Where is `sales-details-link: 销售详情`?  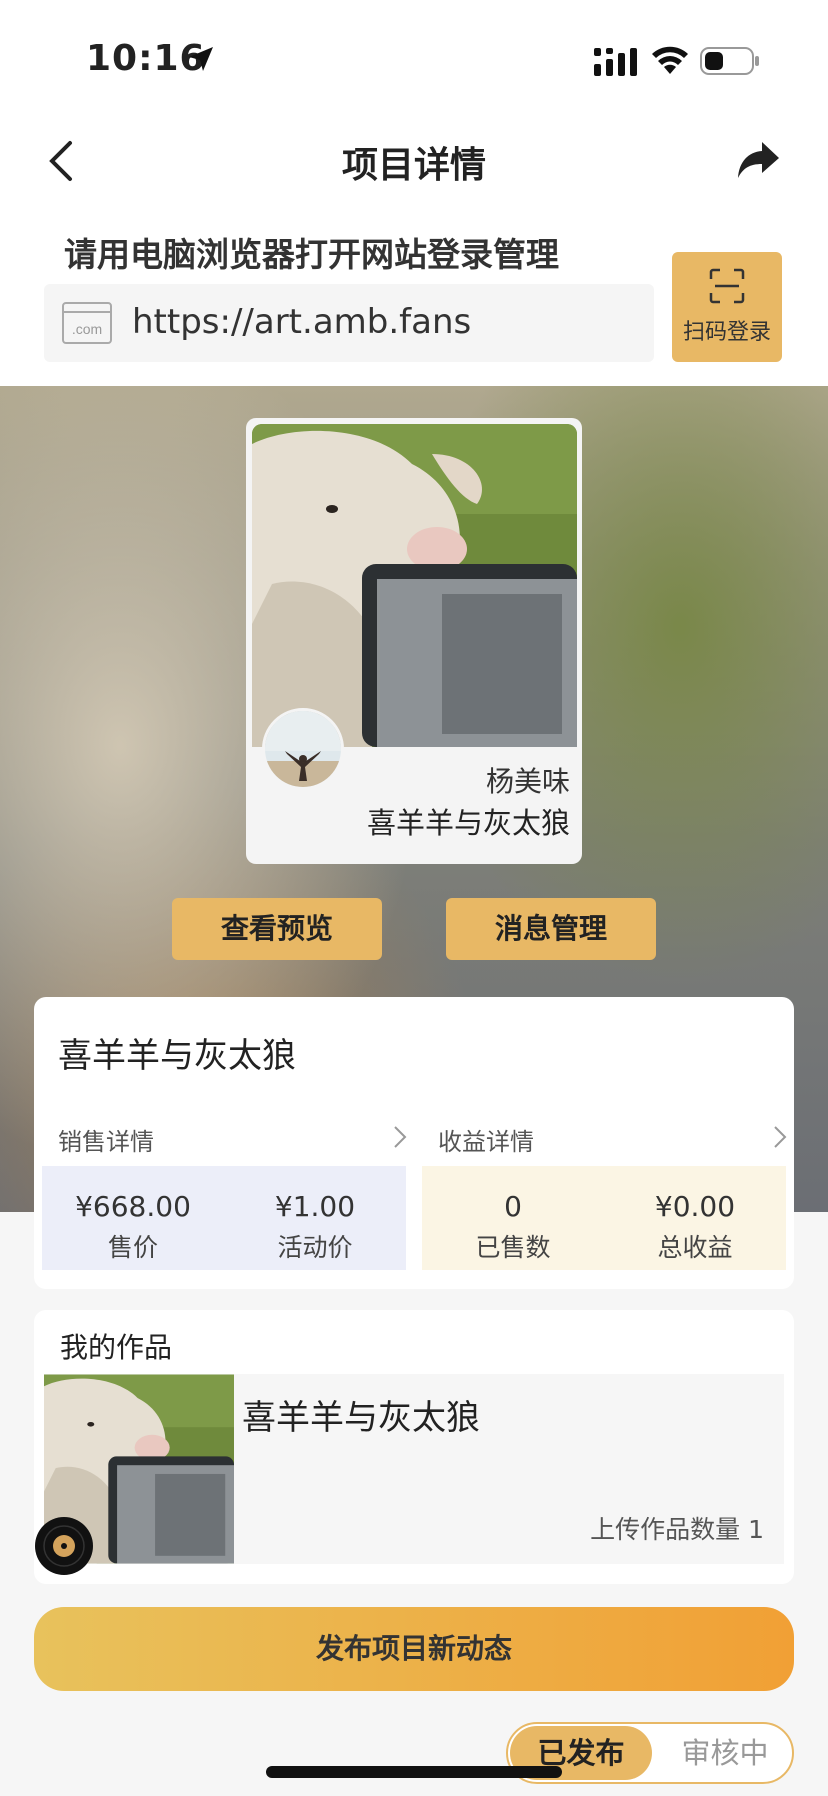
sales-details-link: 销售详情 is located at coordinates (106, 1139).